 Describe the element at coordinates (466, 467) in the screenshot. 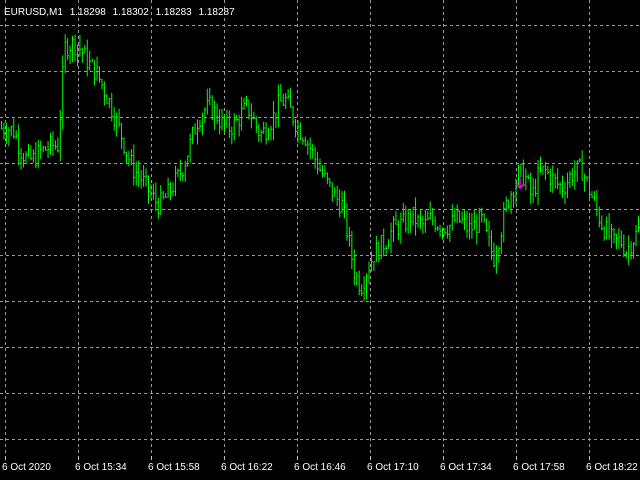

I see `time-axis-label: 6 Oct 17:34` at that location.